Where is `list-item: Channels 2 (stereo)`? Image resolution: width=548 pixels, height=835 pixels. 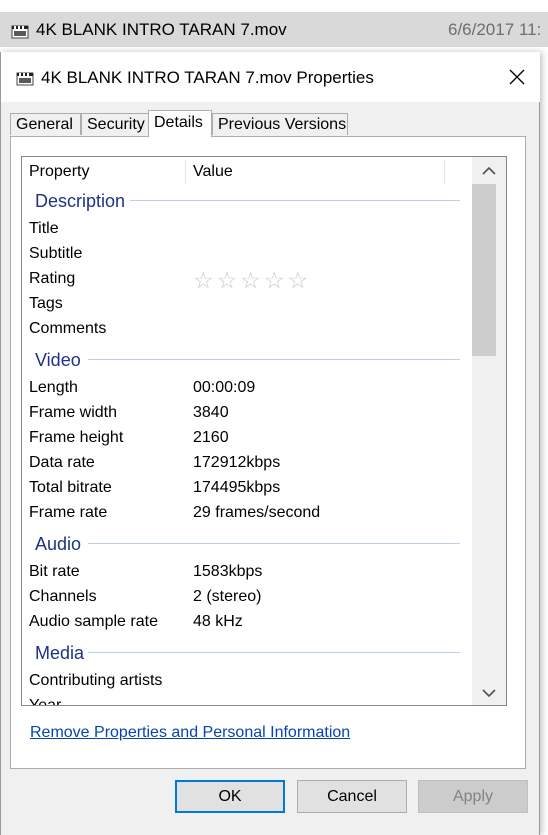 list-item: Channels 2 (stereo) is located at coordinates (247, 597).